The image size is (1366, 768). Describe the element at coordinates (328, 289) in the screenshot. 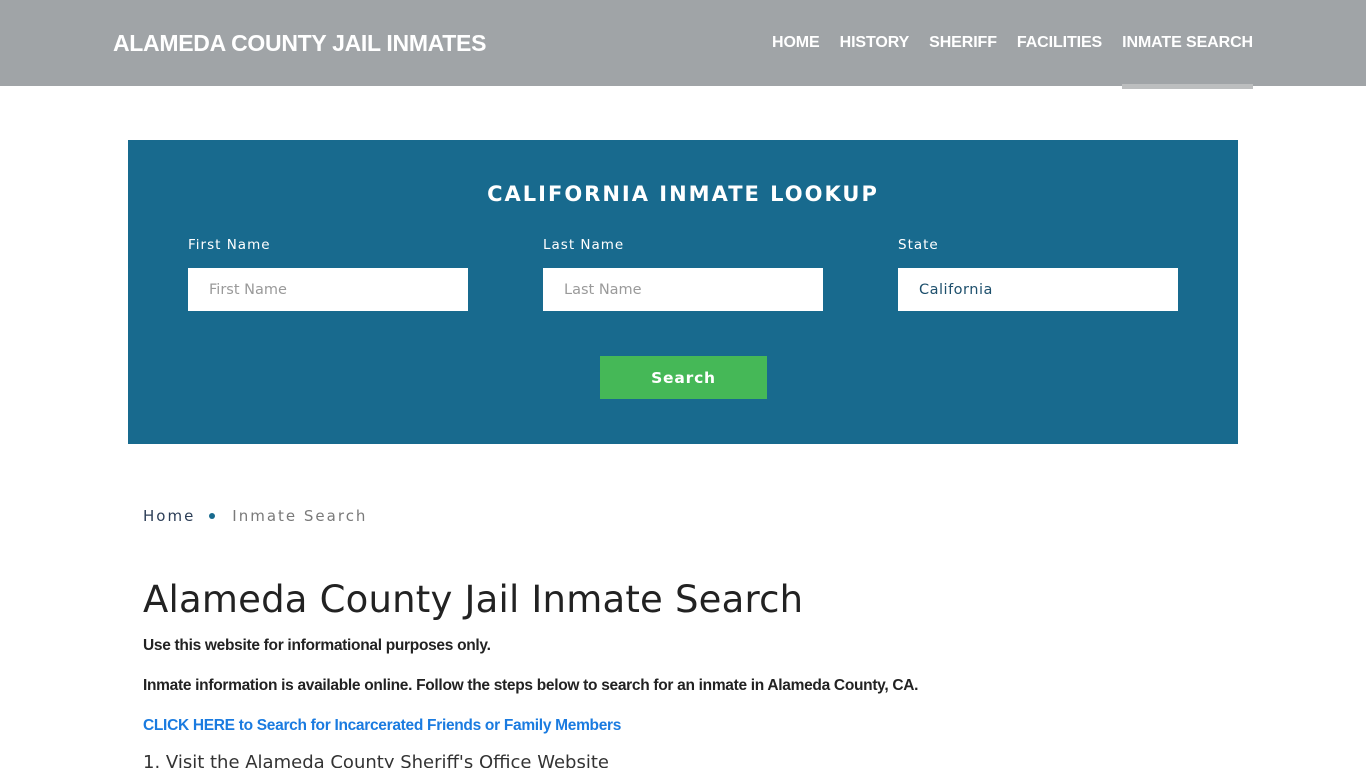

I see `first-name-input` at that location.